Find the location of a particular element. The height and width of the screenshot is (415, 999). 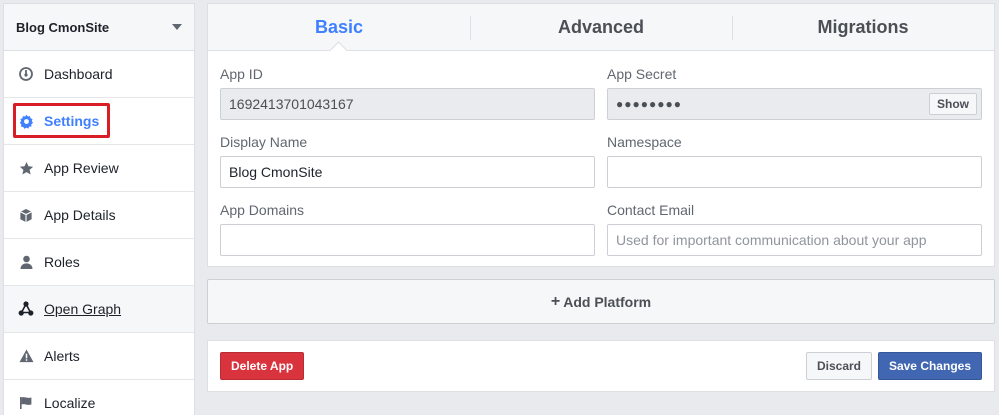

flag-icon is located at coordinates (26, 403).